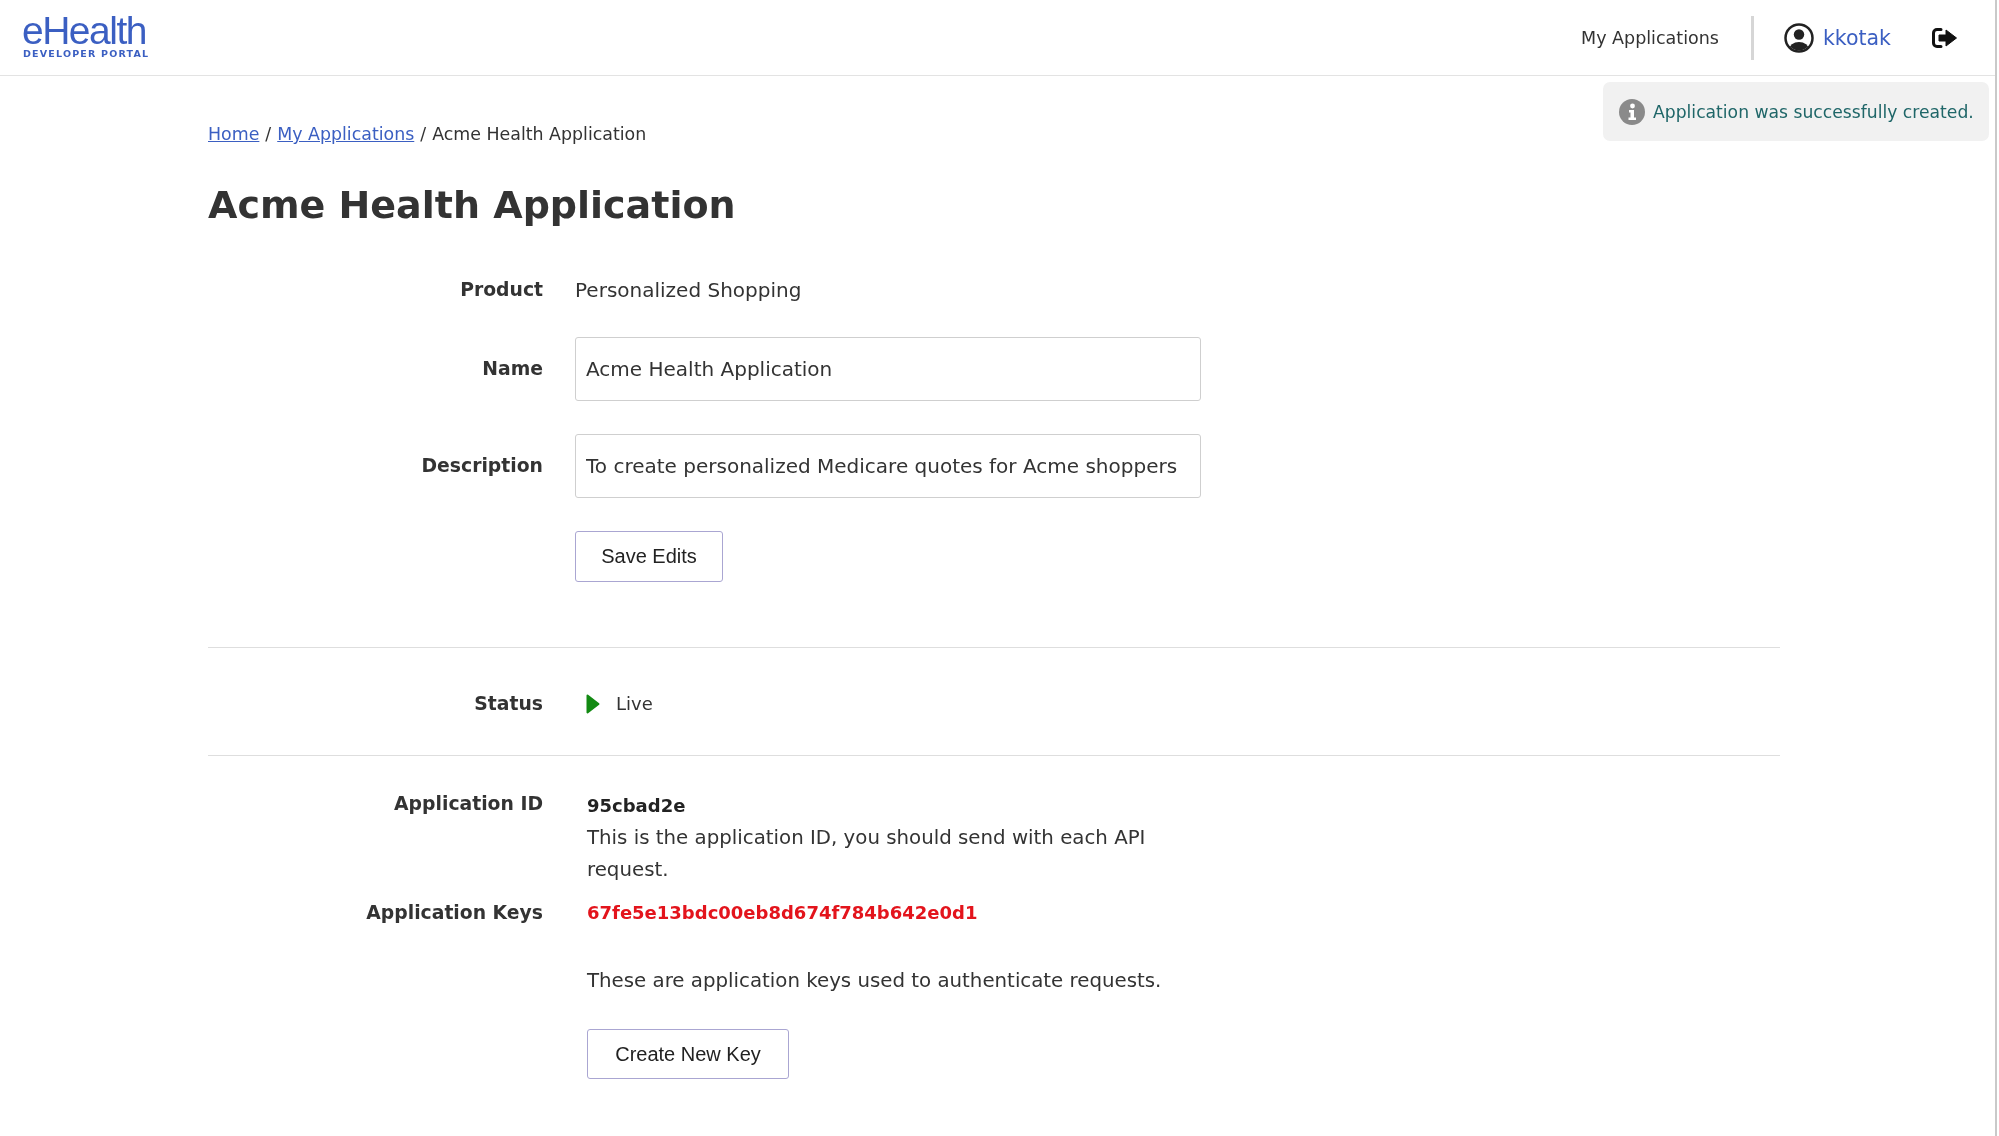  What do you see at coordinates (1632, 111) in the screenshot?
I see `info-icon` at bounding box center [1632, 111].